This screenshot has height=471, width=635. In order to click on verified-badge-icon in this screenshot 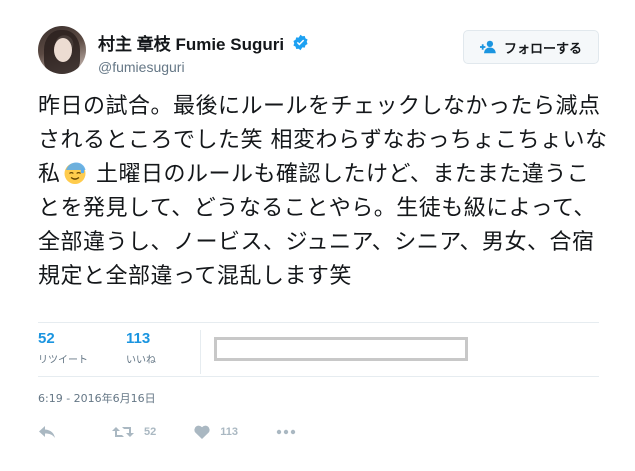, I will do `click(300, 42)`.